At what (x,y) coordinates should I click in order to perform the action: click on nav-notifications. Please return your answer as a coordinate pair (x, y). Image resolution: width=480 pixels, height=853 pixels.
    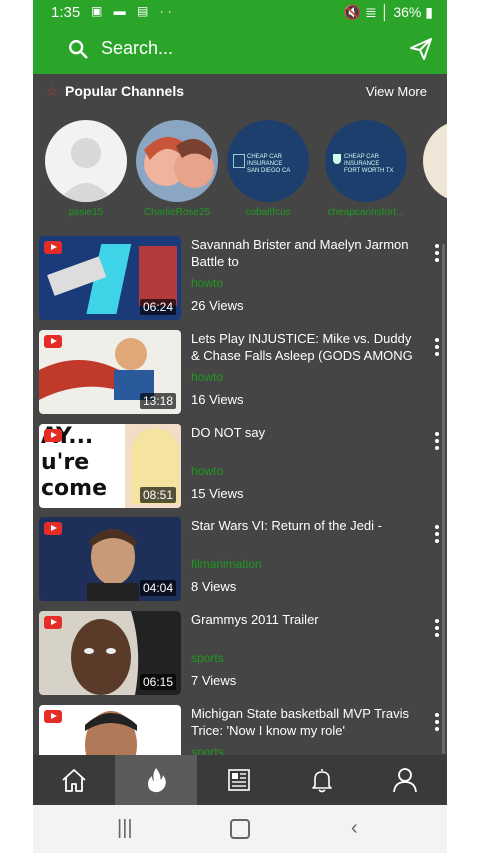
    Looking at the image, I should click on (322, 780).